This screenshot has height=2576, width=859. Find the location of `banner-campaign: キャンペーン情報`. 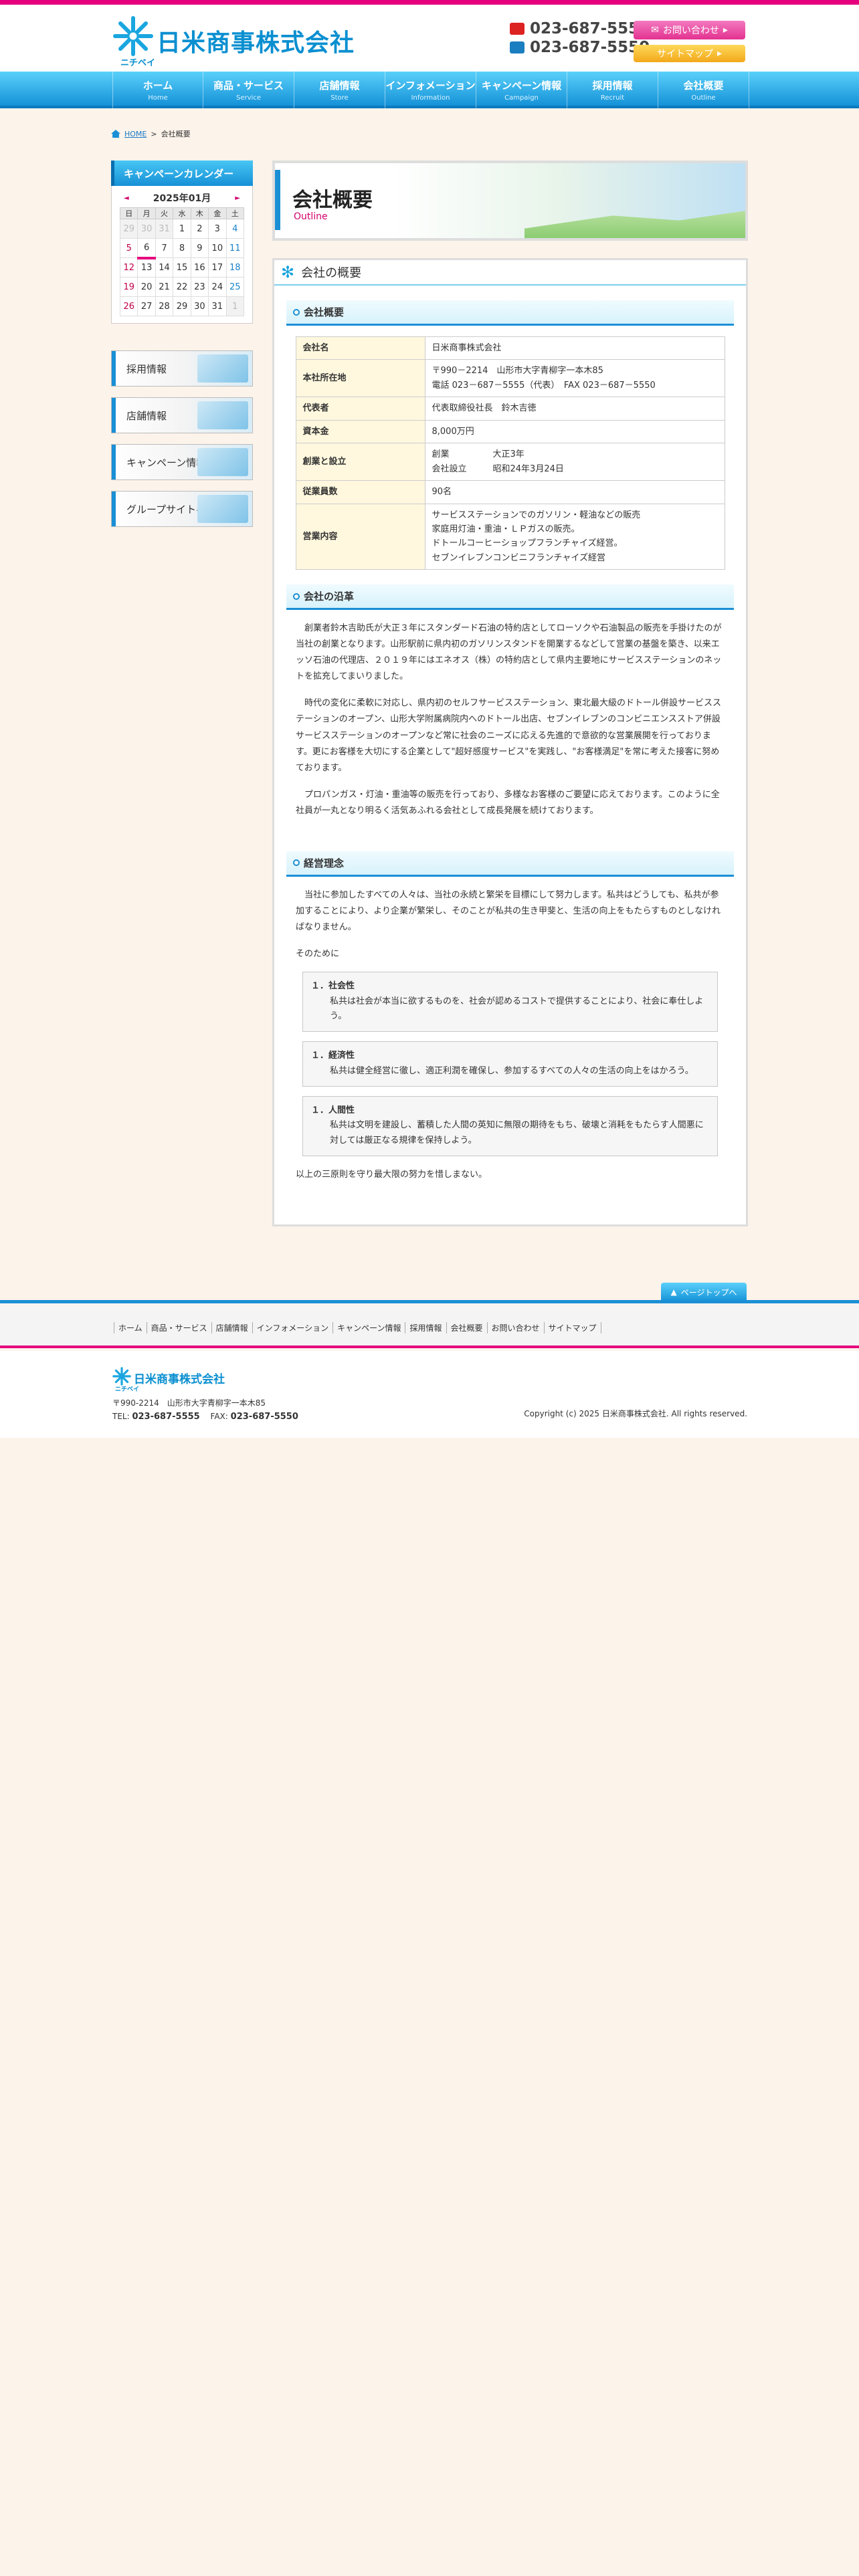

banner-campaign: キャンペーン情報 is located at coordinates (182, 462).